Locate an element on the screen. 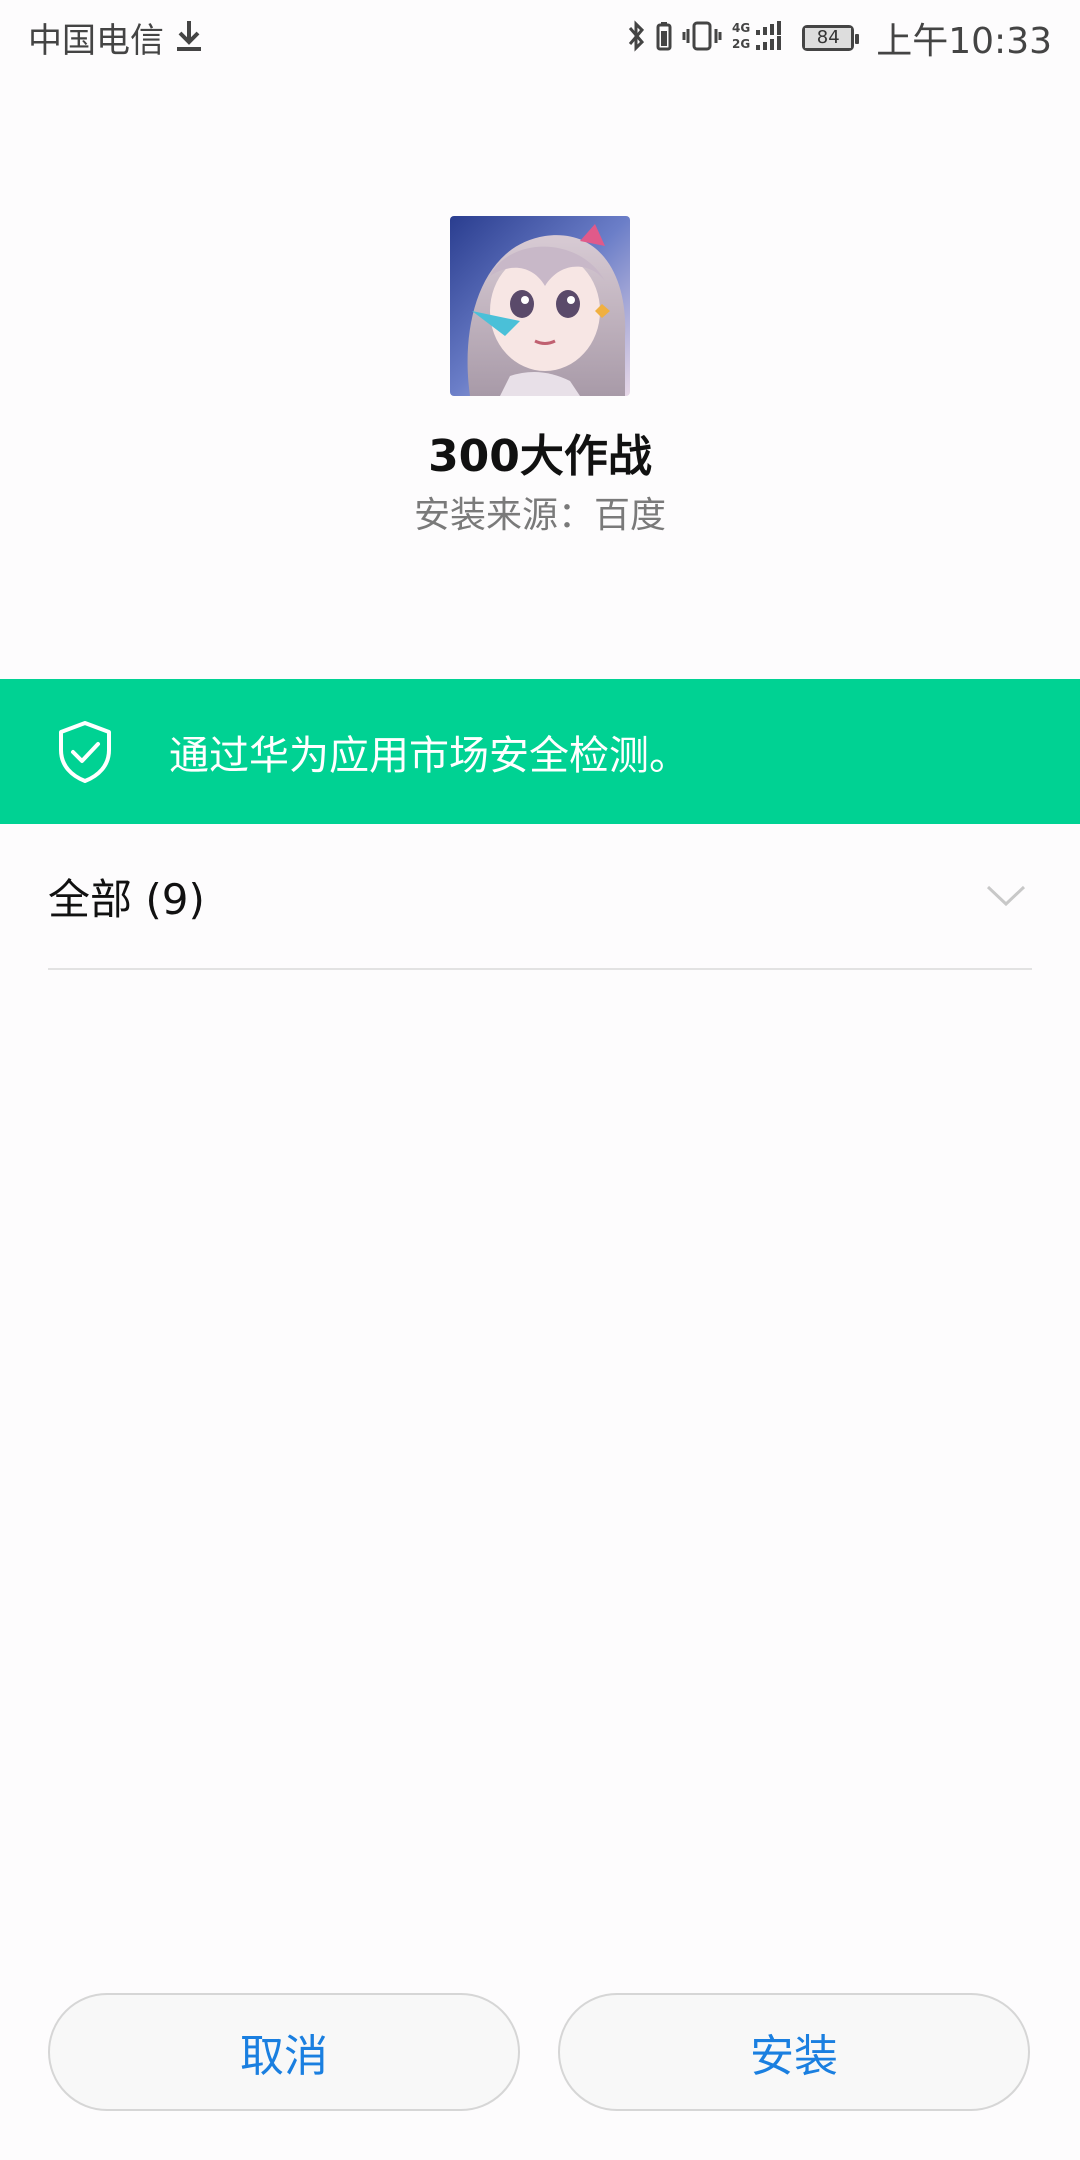 Image resolution: width=1080 pixels, height=2160 pixels. shield-check-icon is located at coordinates (85, 752).